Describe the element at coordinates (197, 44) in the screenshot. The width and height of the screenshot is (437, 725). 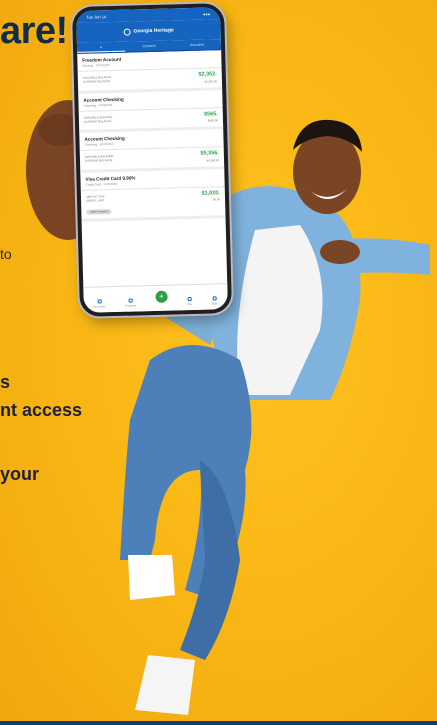
I see `tab-accounts: Accounts` at that location.